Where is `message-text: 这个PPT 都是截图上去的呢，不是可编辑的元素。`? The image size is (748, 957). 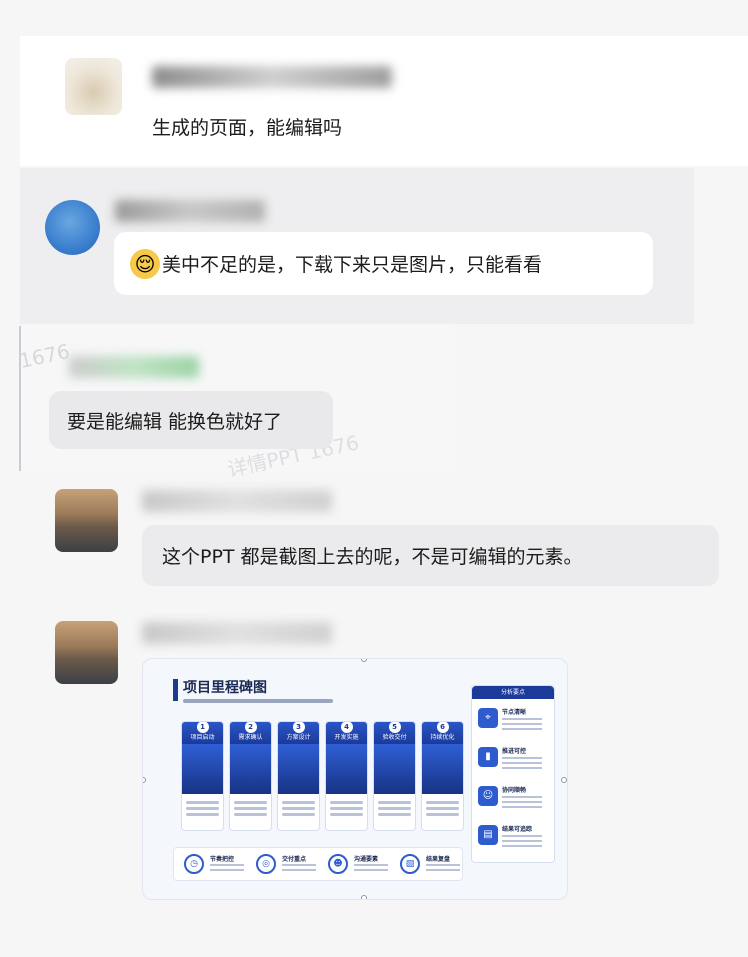 message-text: 这个PPT 都是截图上去的呢，不是可编辑的元素。 is located at coordinates (372, 557).